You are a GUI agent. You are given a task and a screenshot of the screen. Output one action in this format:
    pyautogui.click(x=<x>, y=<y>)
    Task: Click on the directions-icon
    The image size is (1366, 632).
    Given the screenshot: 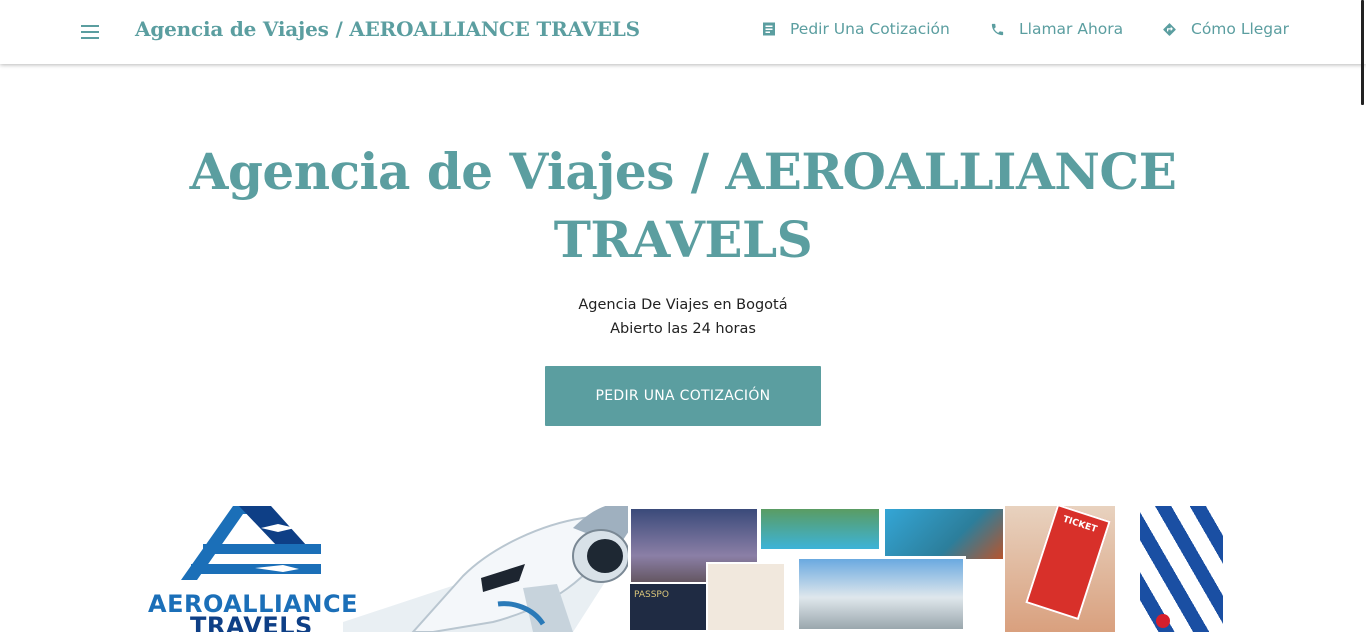 What is the action you would take?
    pyautogui.click(x=1169, y=29)
    